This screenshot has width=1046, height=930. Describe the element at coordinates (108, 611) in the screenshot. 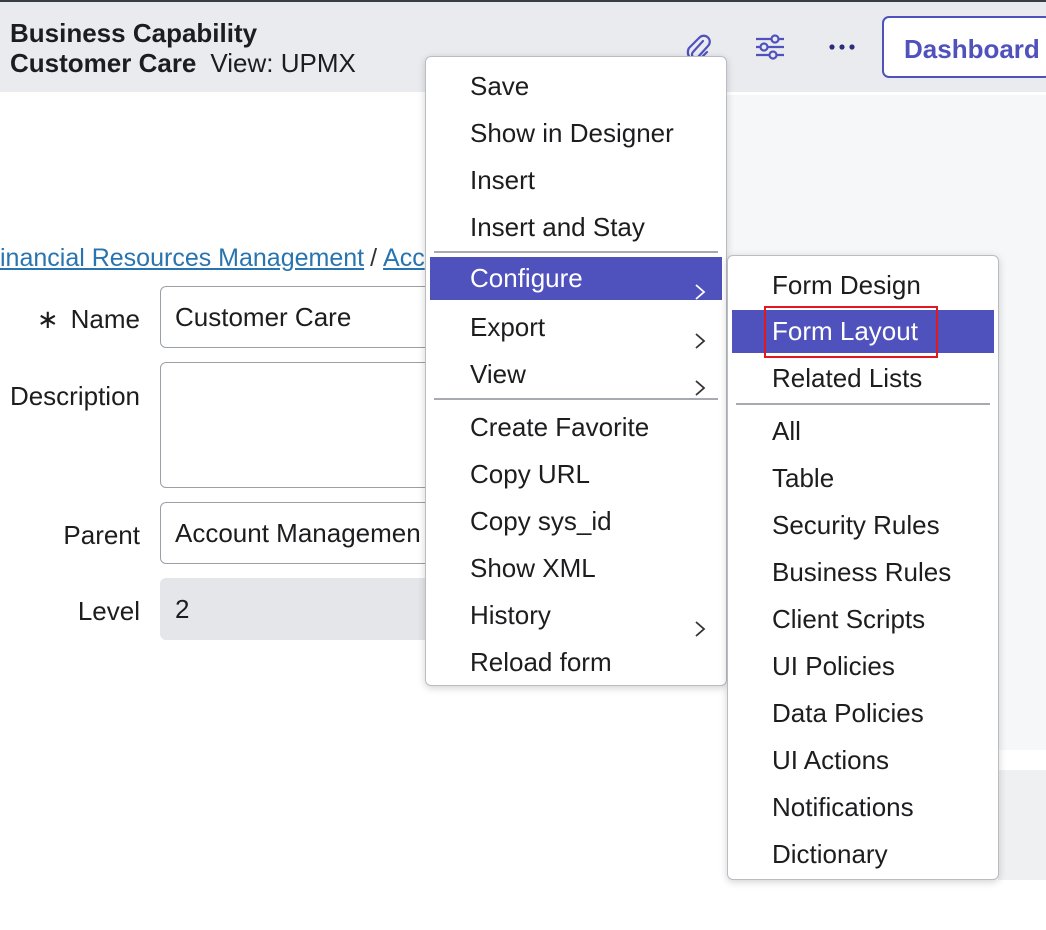

I see `level-label: Level` at that location.